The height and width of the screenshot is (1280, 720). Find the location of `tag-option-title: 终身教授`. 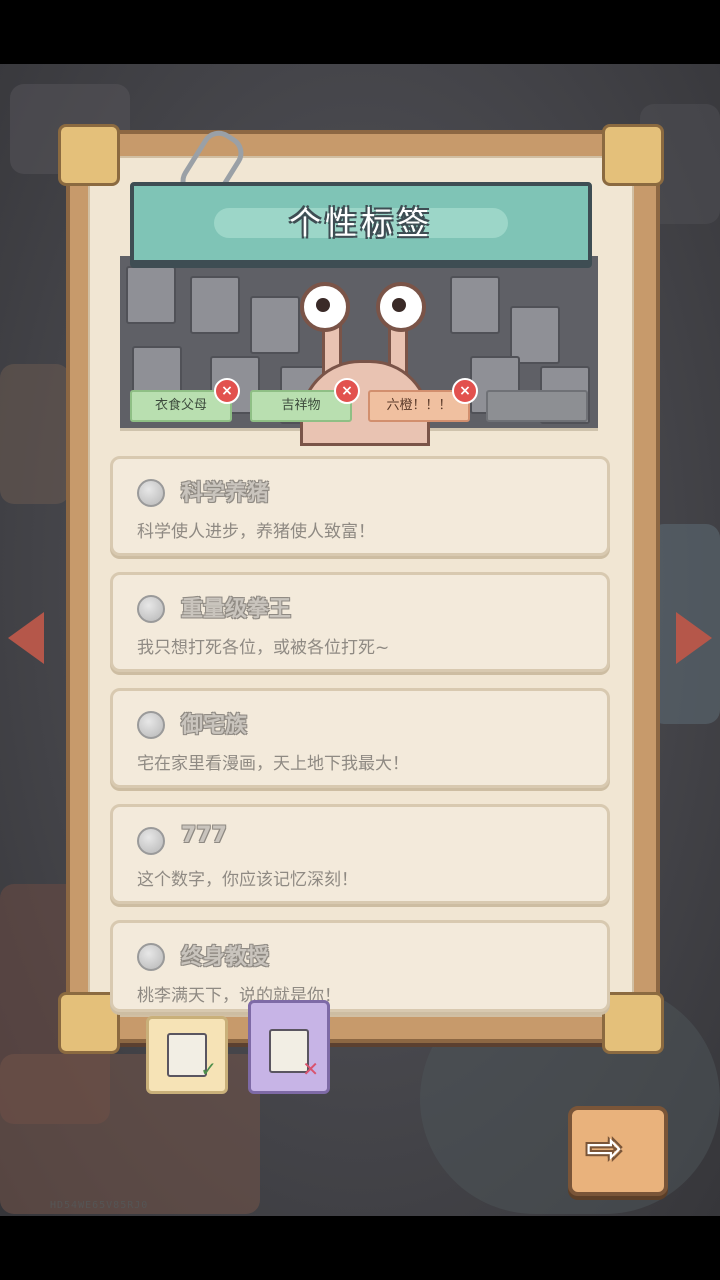

tag-option-title: 终身教授 is located at coordinates (225, 957).